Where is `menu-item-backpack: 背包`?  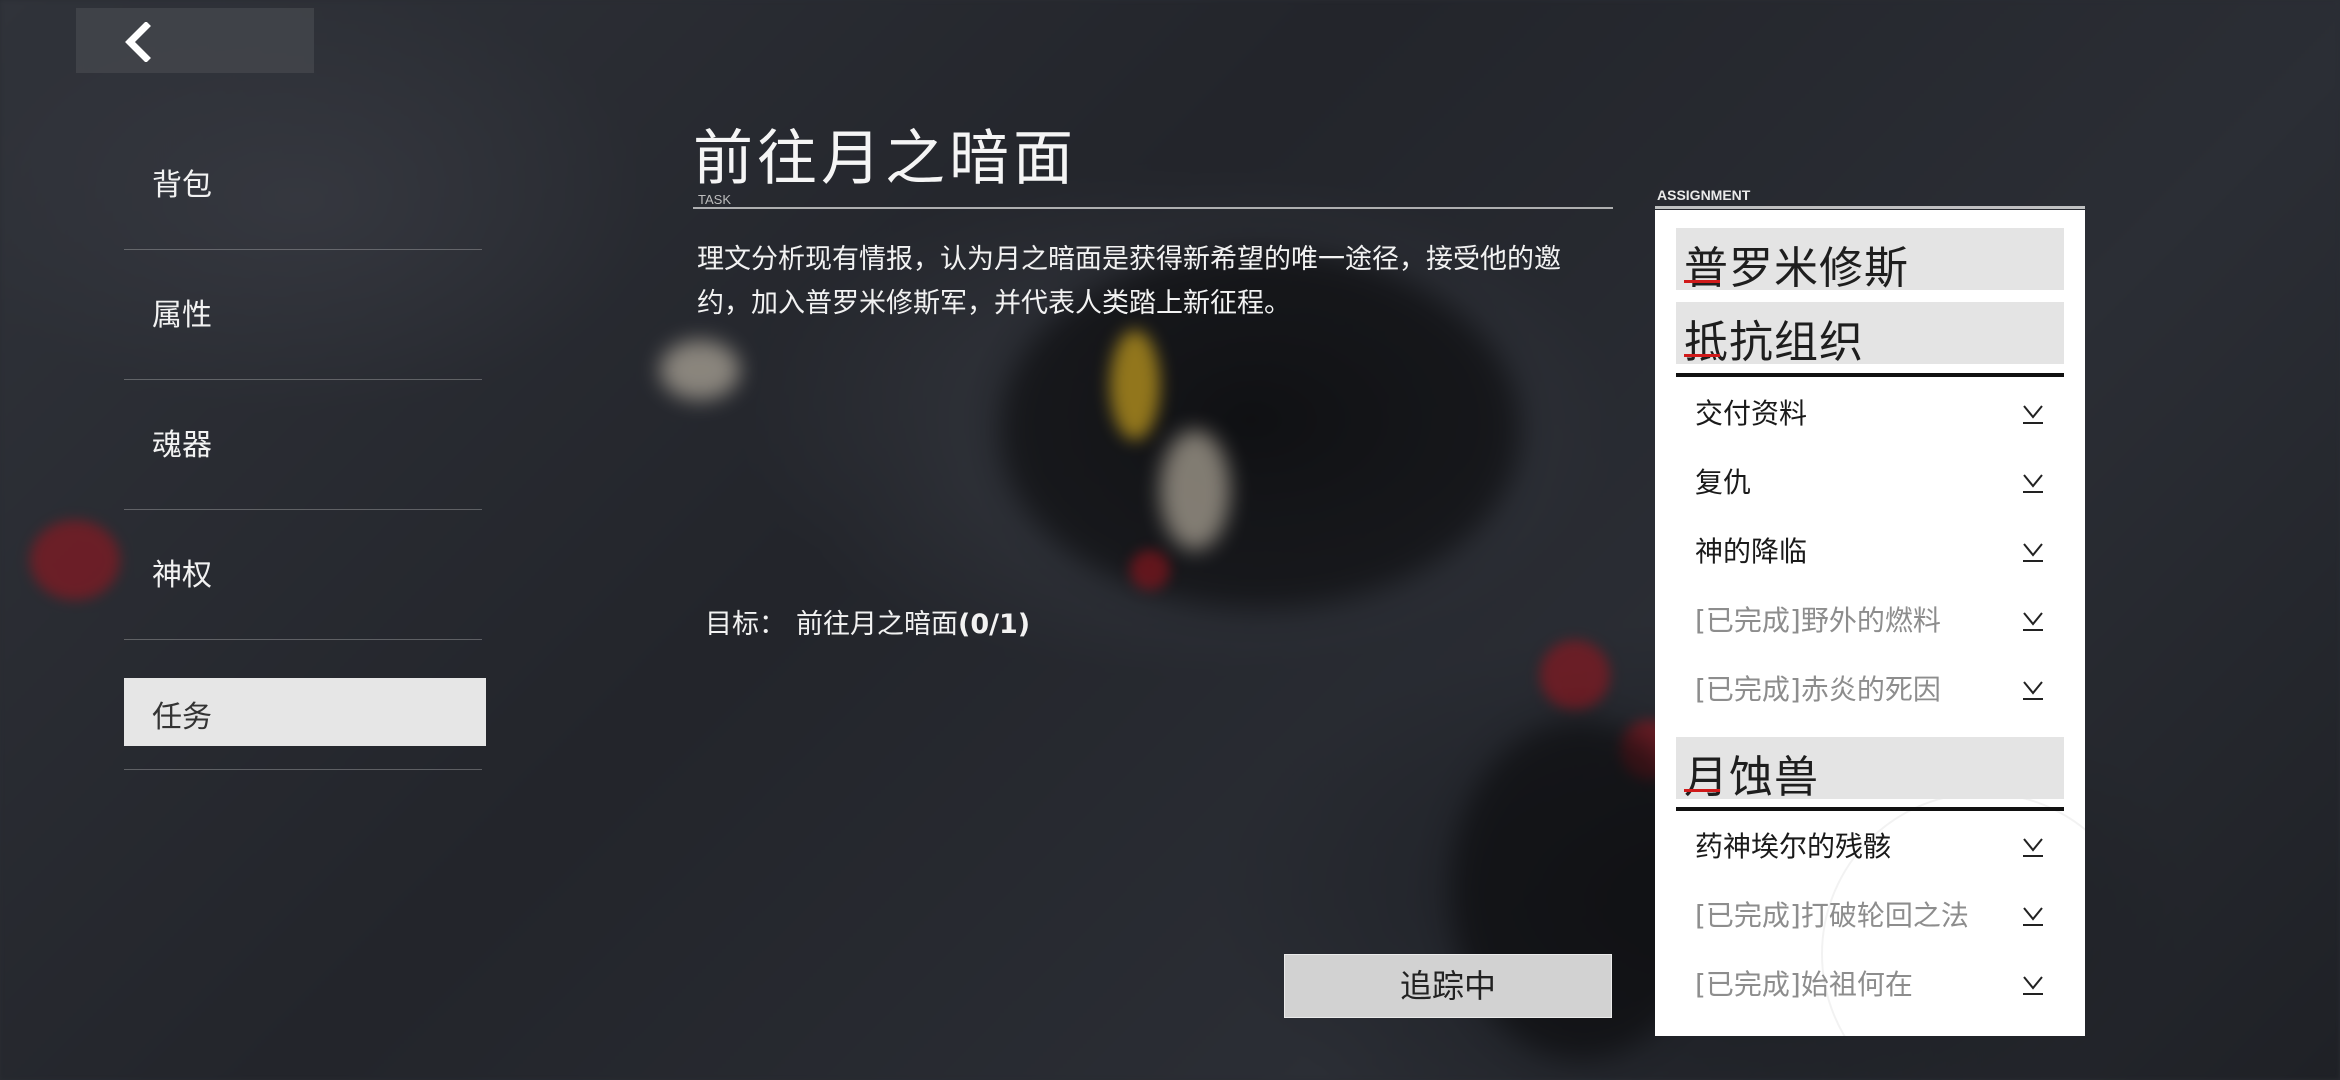
menu-item-backpack: 背包 is located at coordinates (303, 185).